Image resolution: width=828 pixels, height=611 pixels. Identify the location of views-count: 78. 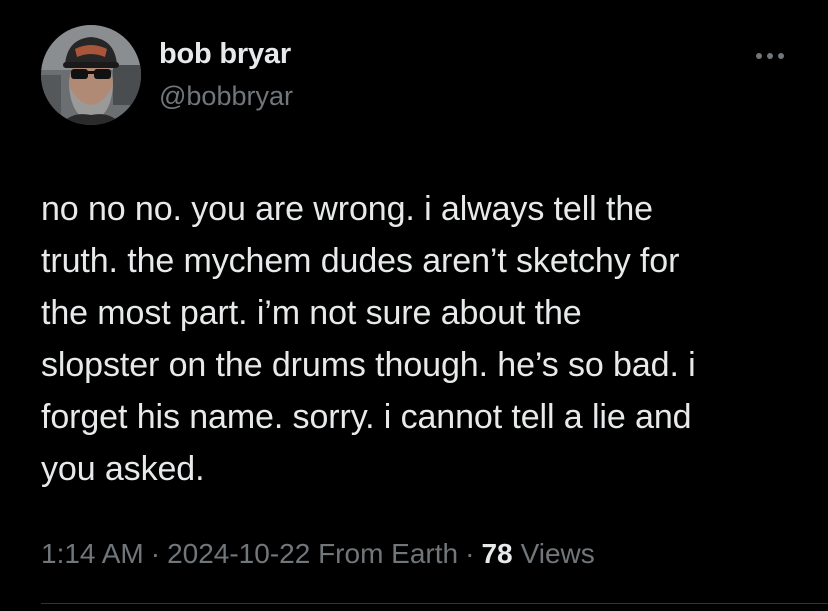
(496, 554).